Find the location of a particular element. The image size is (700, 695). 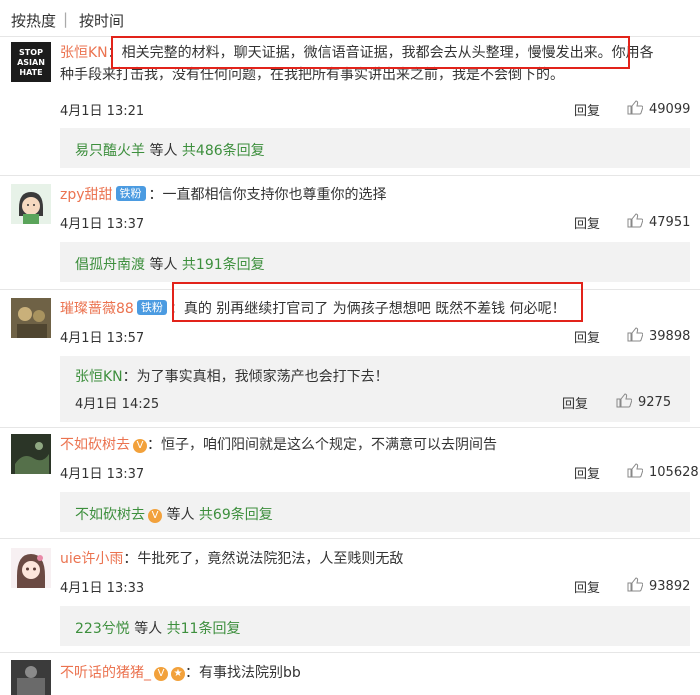

replies-summary: 不如砍树去 V 等人 共69条回复 is located at coordinates (375, 512).